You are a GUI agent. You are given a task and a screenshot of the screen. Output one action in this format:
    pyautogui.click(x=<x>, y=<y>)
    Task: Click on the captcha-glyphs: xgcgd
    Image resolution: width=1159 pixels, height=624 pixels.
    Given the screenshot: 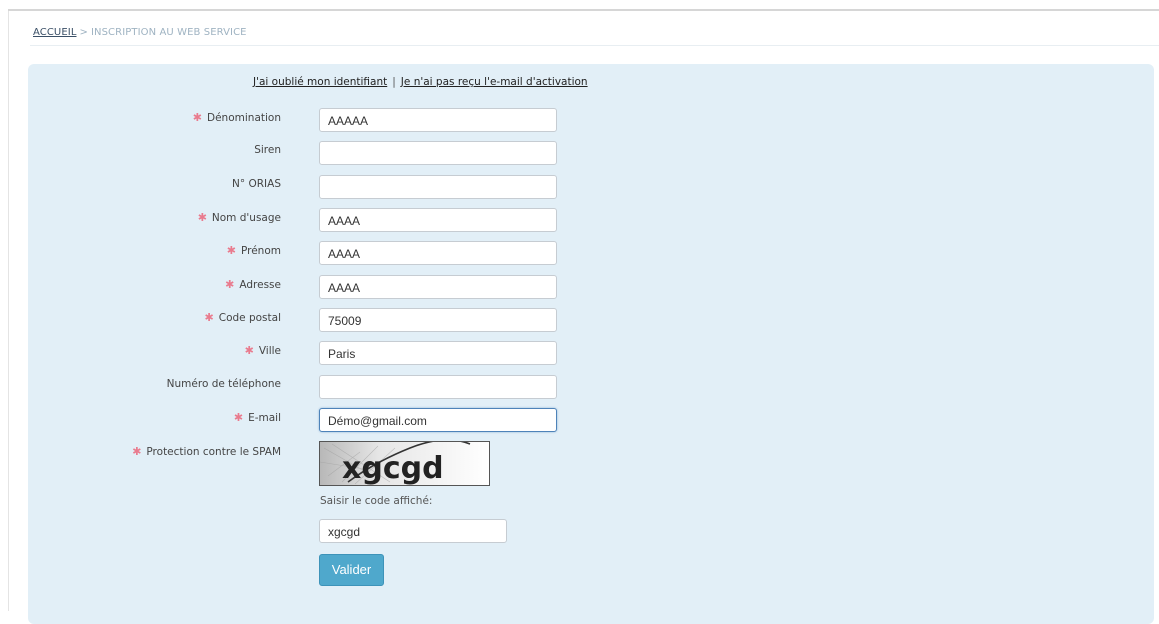 What is the action you would take?
    pyautogui.click(x=393, y=468)
    